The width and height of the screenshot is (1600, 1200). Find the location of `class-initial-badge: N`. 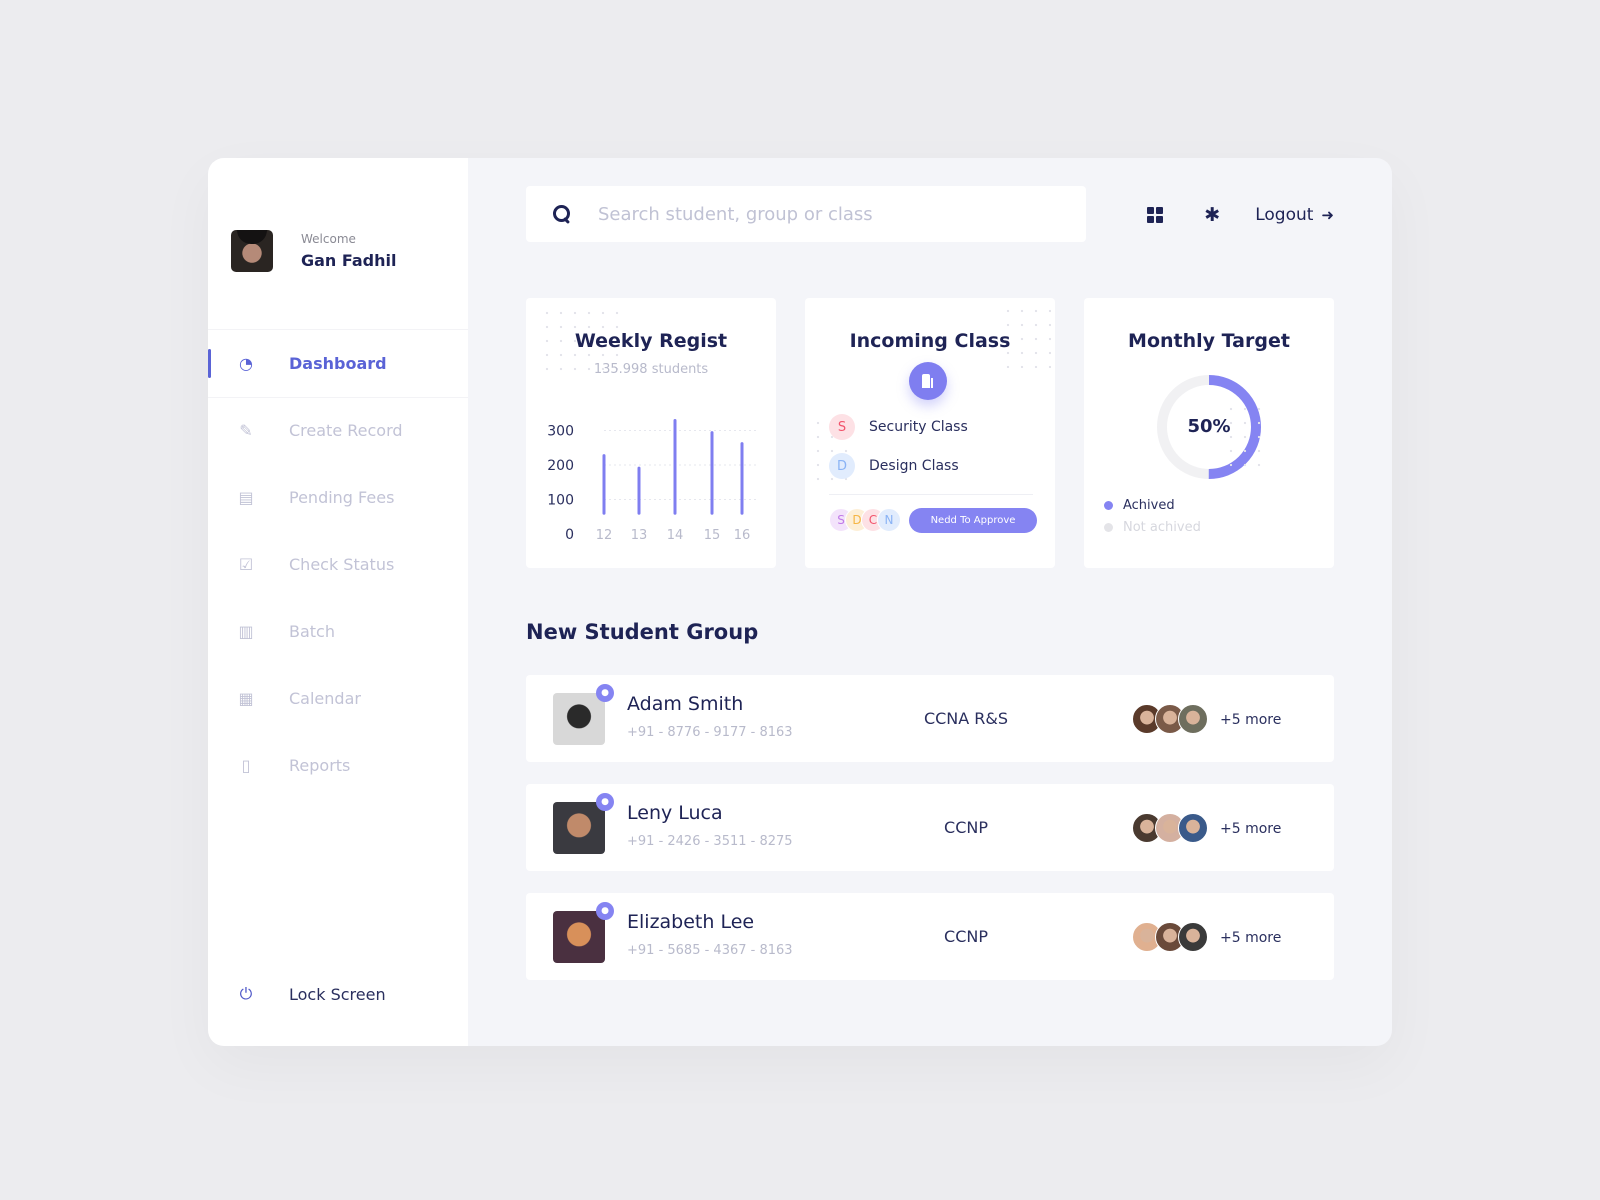

class-initial-badge: N is located at coordinates (889, 520).